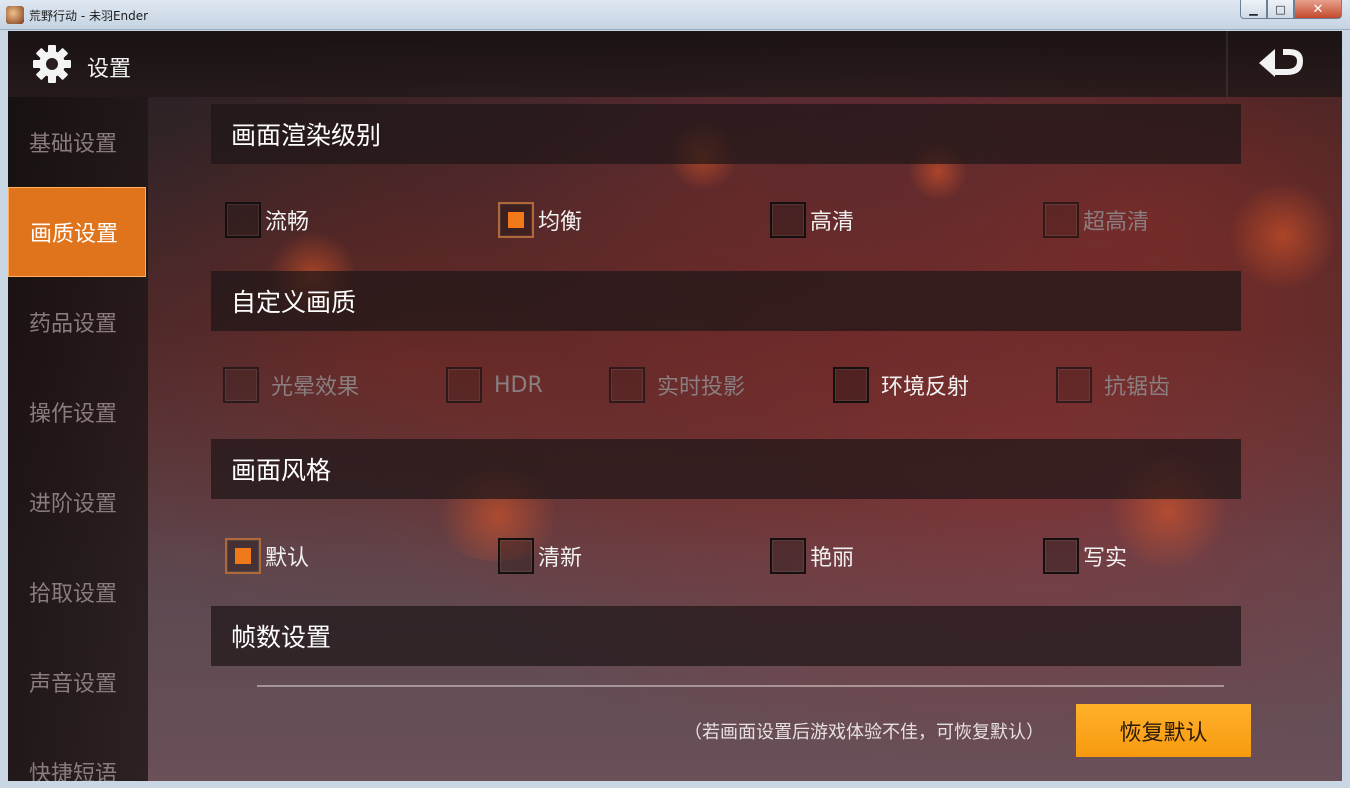  I want to click on gear-icon, so click(52, 64).